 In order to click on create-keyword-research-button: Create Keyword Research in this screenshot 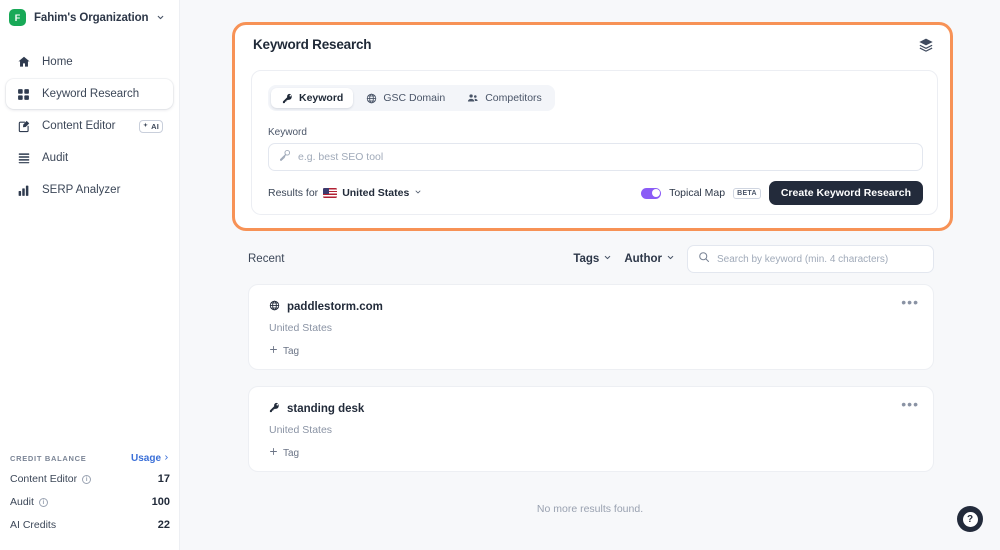, I will do `click(845, 193)`.